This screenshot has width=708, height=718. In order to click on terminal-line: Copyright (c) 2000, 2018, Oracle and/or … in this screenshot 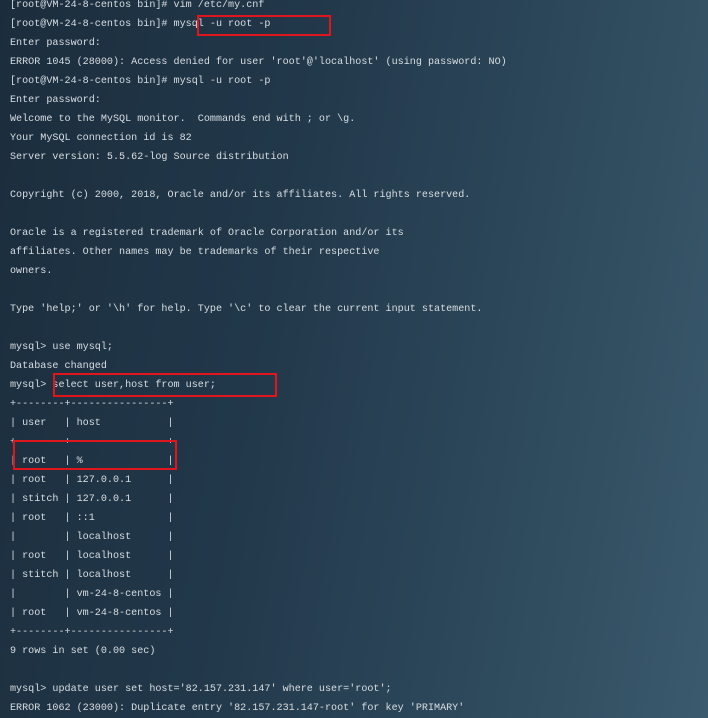, I will do `click(240, 195)`.